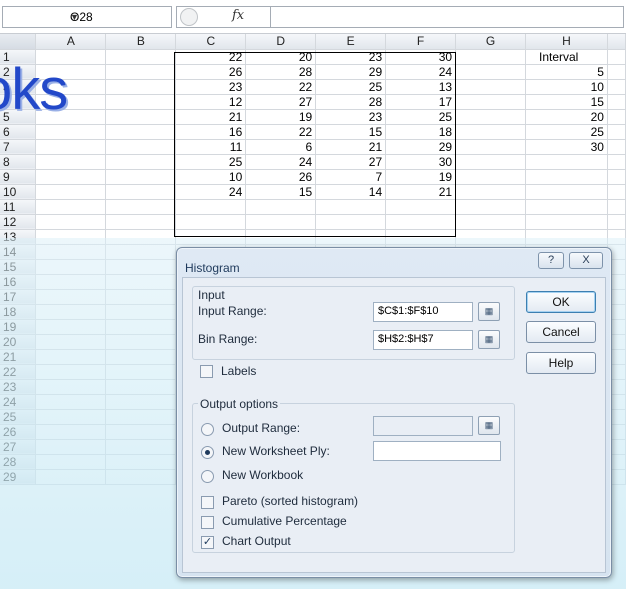  What do you see at coordinates (351, 177) in the screenshot?
I see `cell-e9: 7` at bounding box center [351, 177].